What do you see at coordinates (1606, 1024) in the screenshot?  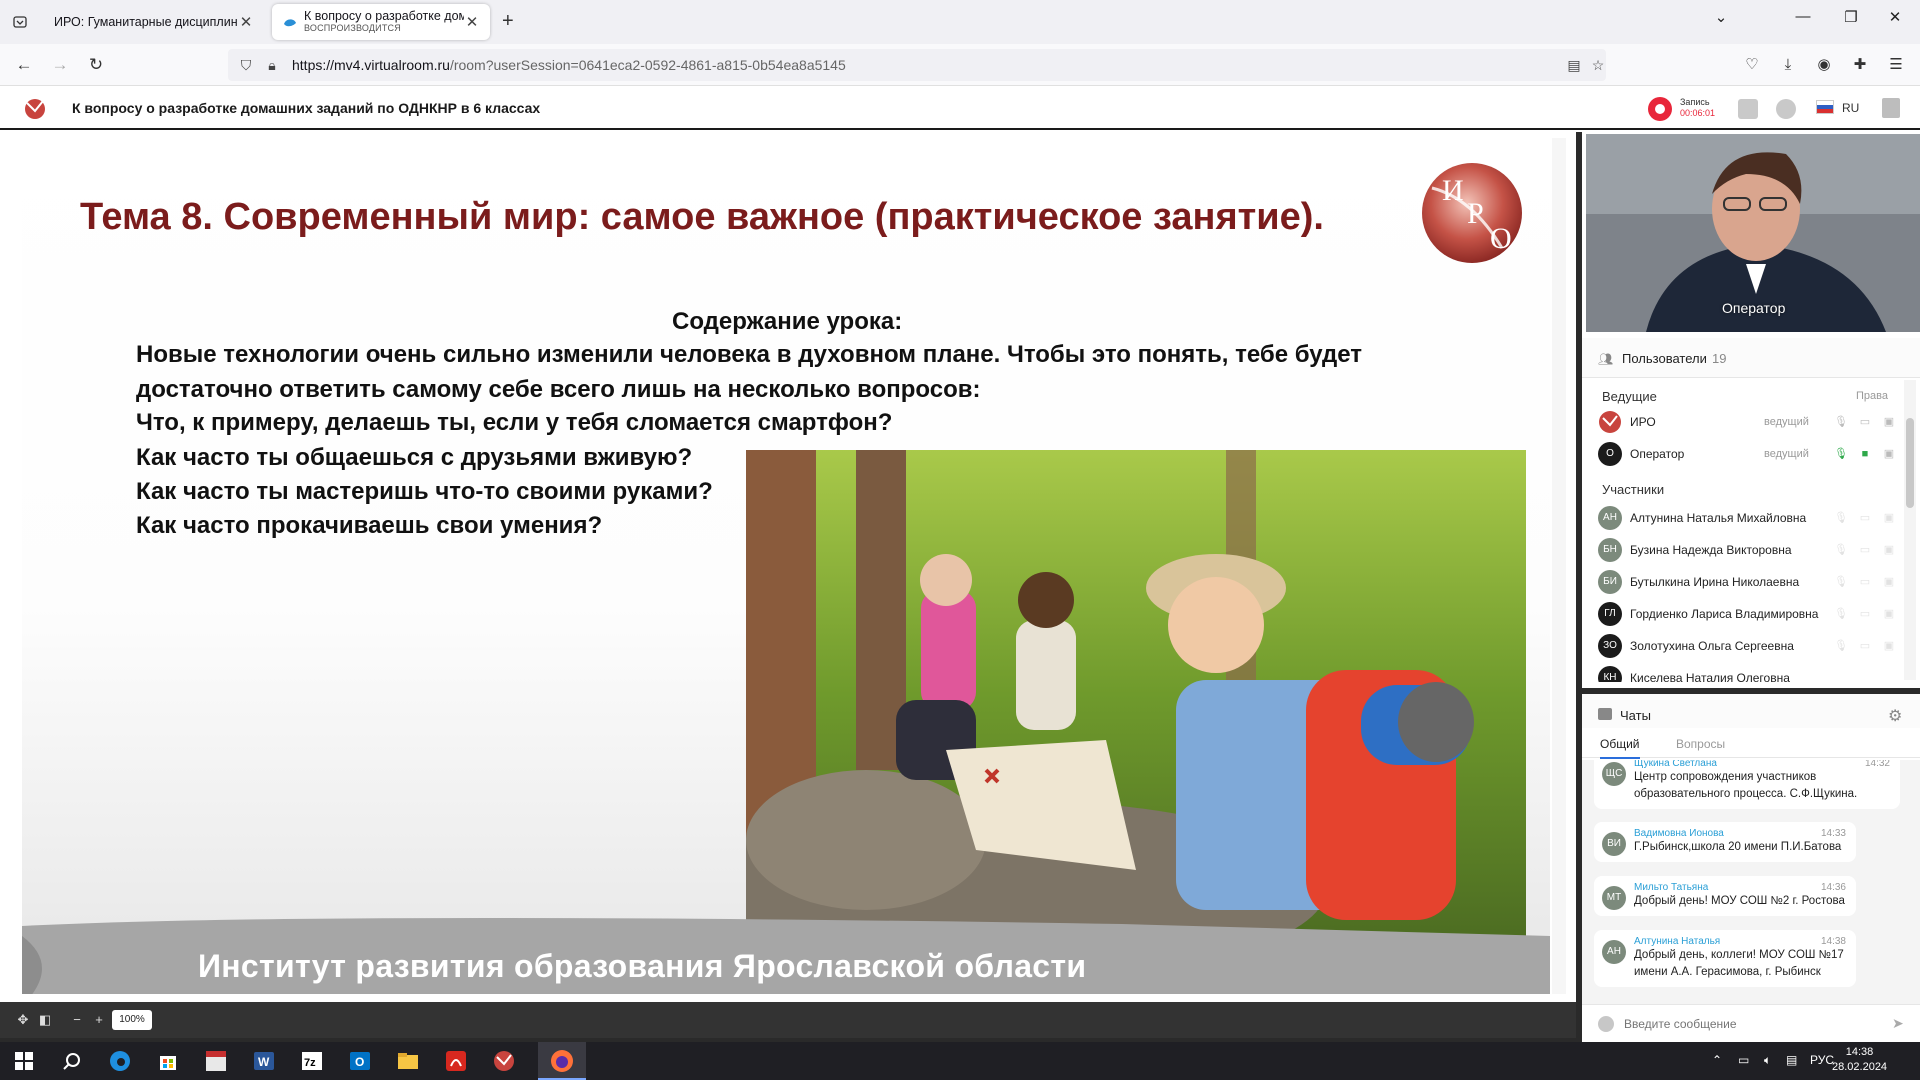 I see `emoji-icon` at bounding box center [1606, 1024].